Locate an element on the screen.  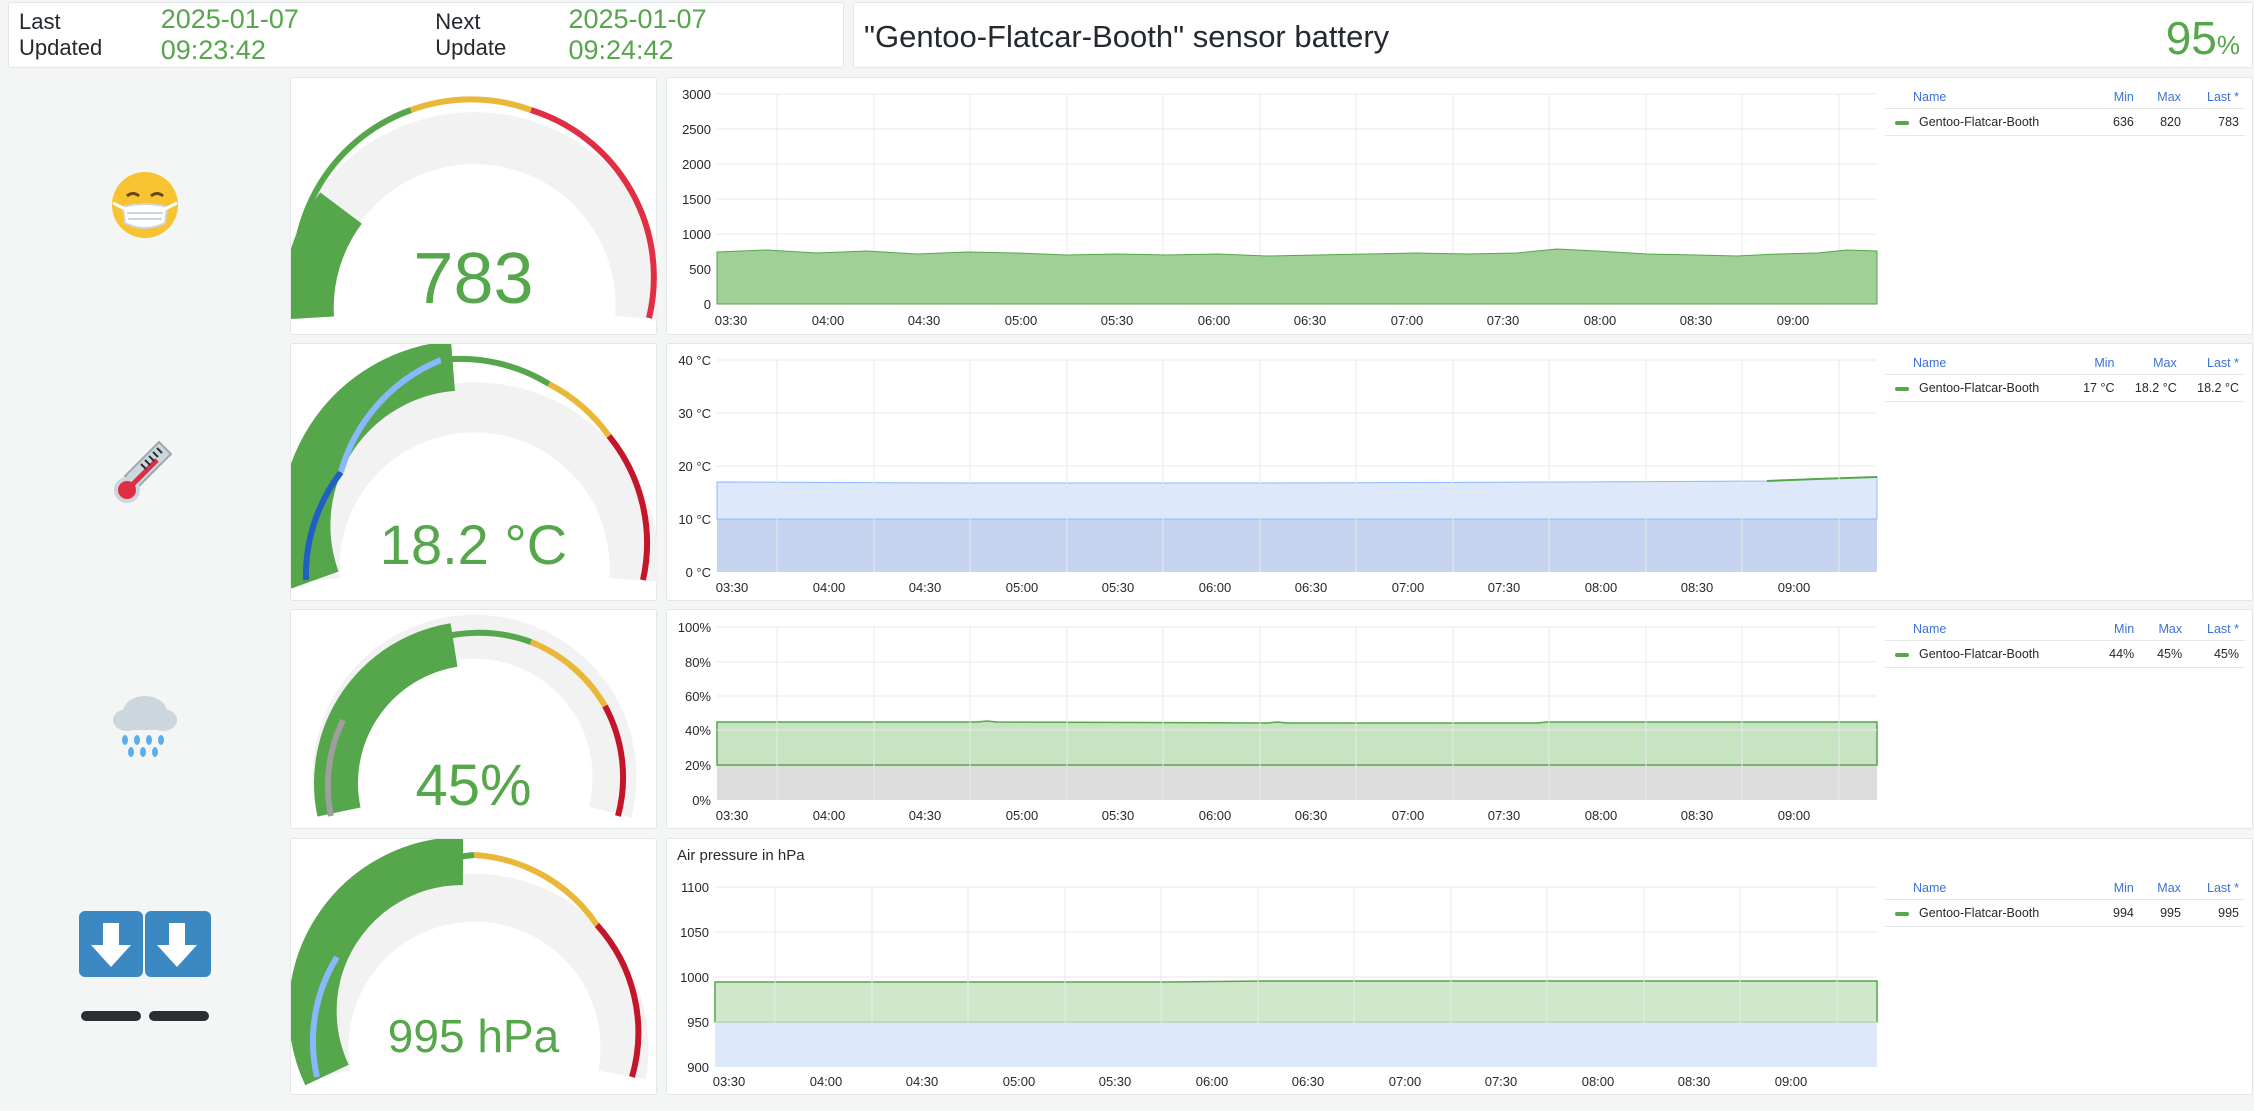
co2-gauge-value: 783 is located at coordinates (473, 279).